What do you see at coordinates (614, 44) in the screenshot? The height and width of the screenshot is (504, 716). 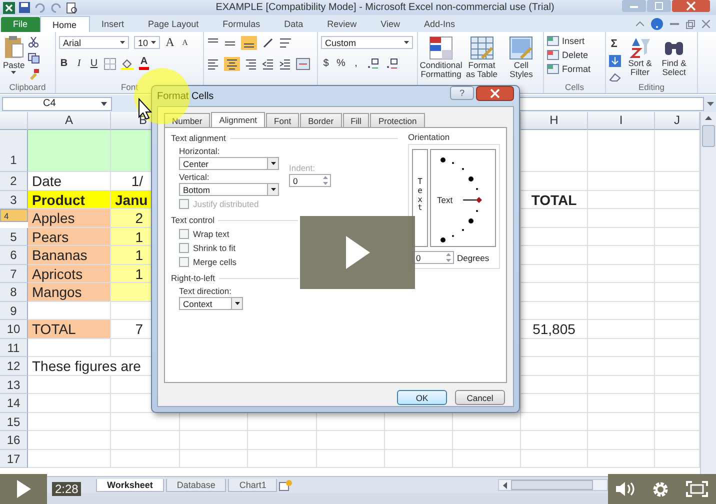 I see `autosum-button: Σ` at bounding box center [614, 44].